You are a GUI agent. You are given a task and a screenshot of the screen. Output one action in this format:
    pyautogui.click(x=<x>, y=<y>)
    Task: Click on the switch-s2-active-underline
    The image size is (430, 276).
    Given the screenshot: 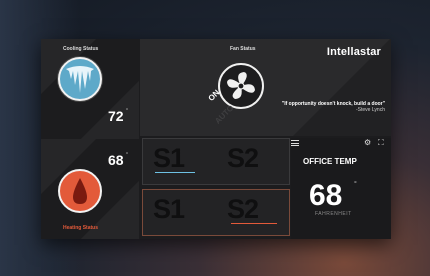 What is the action you would take?
    pyautogui.click(x=254, y=223)
    